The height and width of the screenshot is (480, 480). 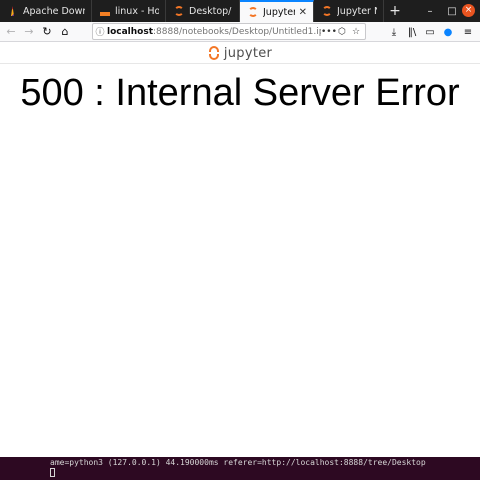 What do you see at coordinates (303, 12) in the screenshot?
I see `close-tab-icon: ✕` at bounding box center [303, 12].